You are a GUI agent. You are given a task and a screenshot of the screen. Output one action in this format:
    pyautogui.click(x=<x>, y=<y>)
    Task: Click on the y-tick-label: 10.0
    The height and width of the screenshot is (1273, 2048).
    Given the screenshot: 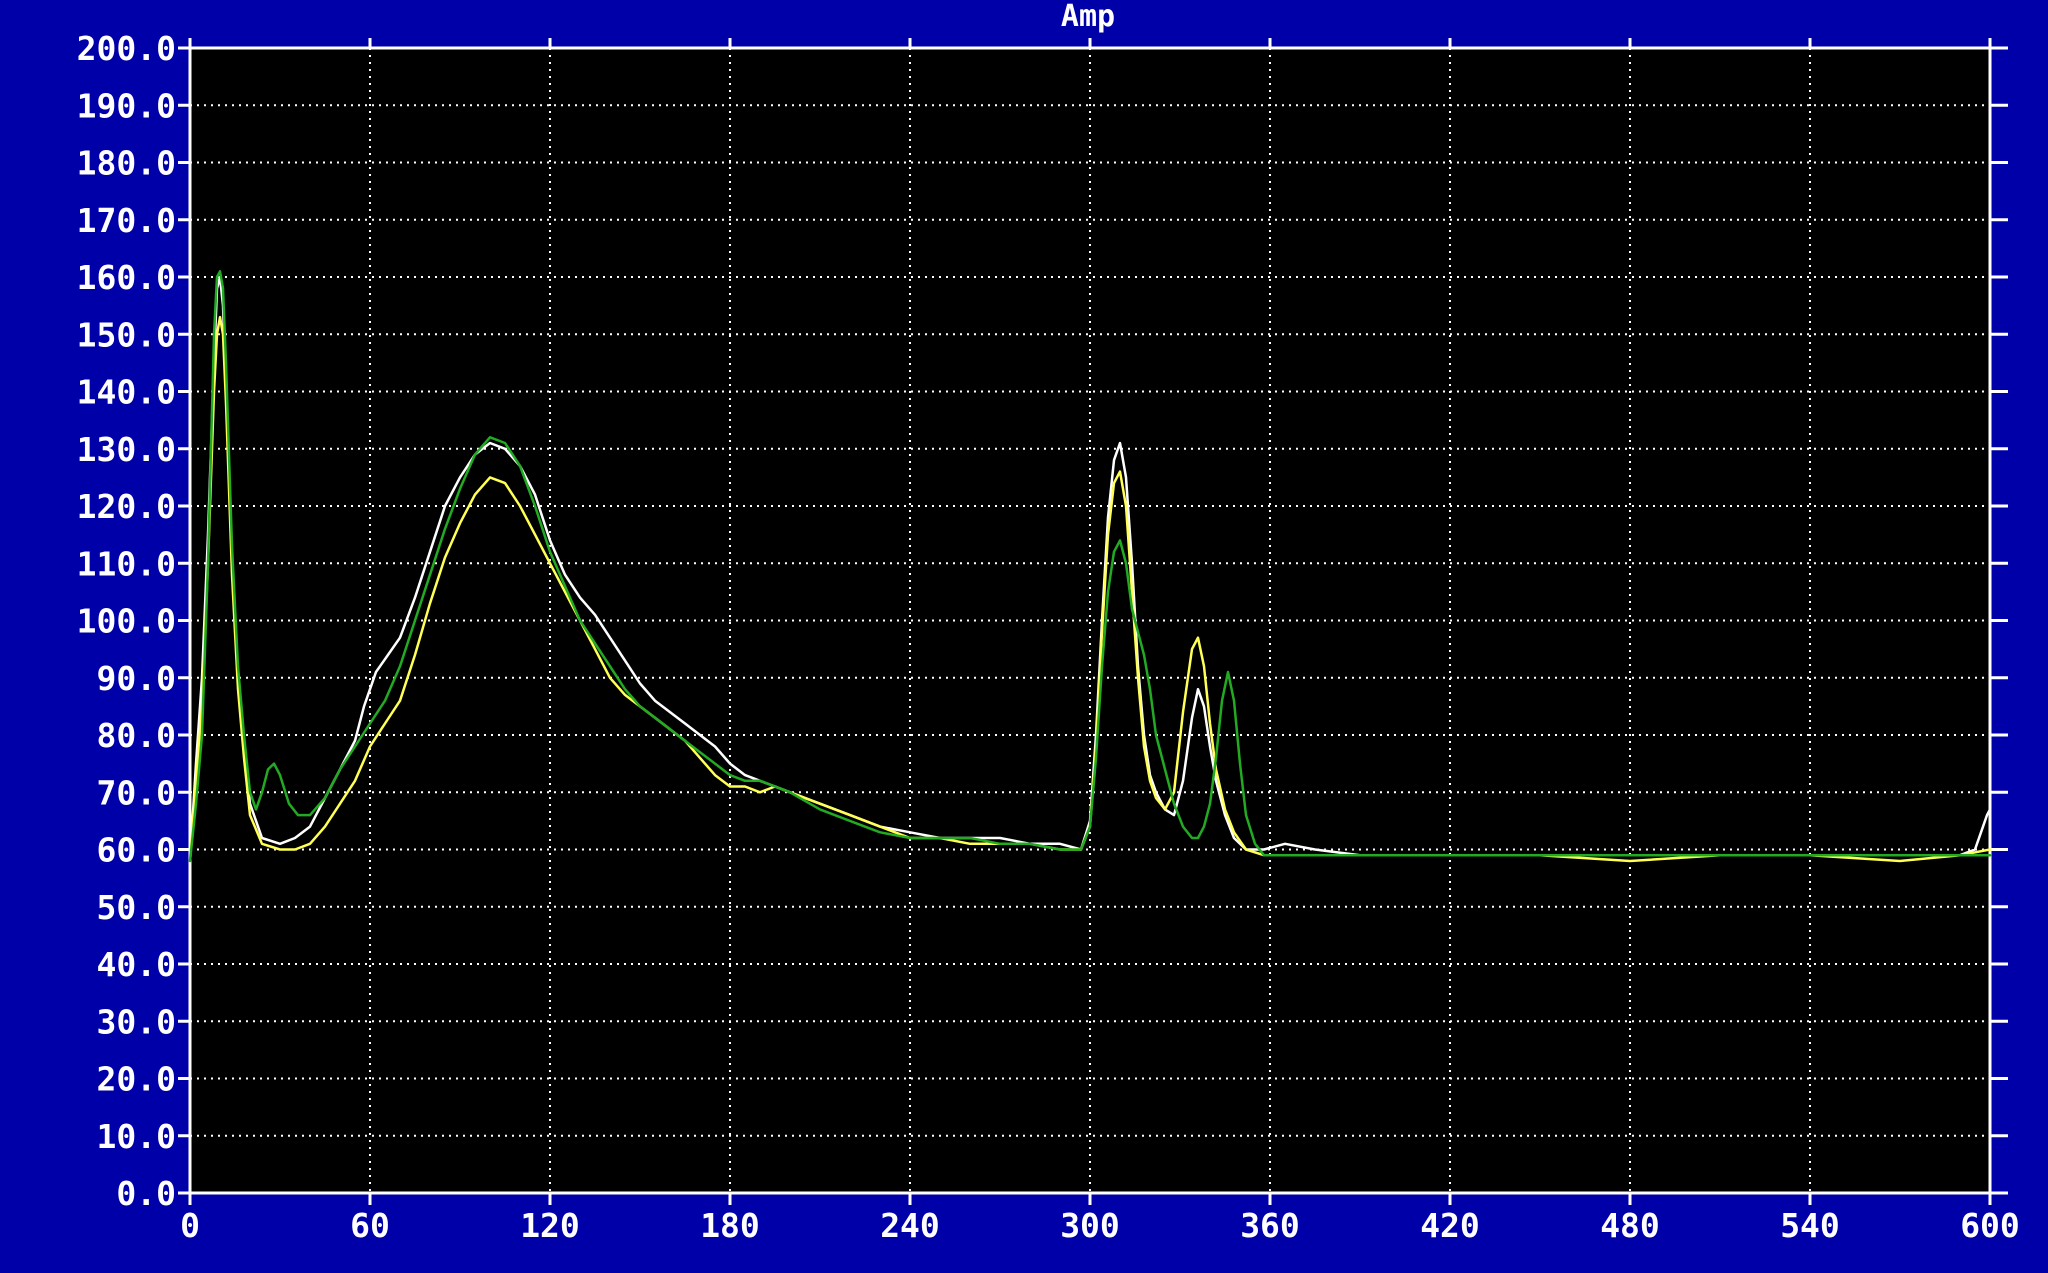 What is the action you would take?
    pyautogui.click(x=136, y=1136)
    